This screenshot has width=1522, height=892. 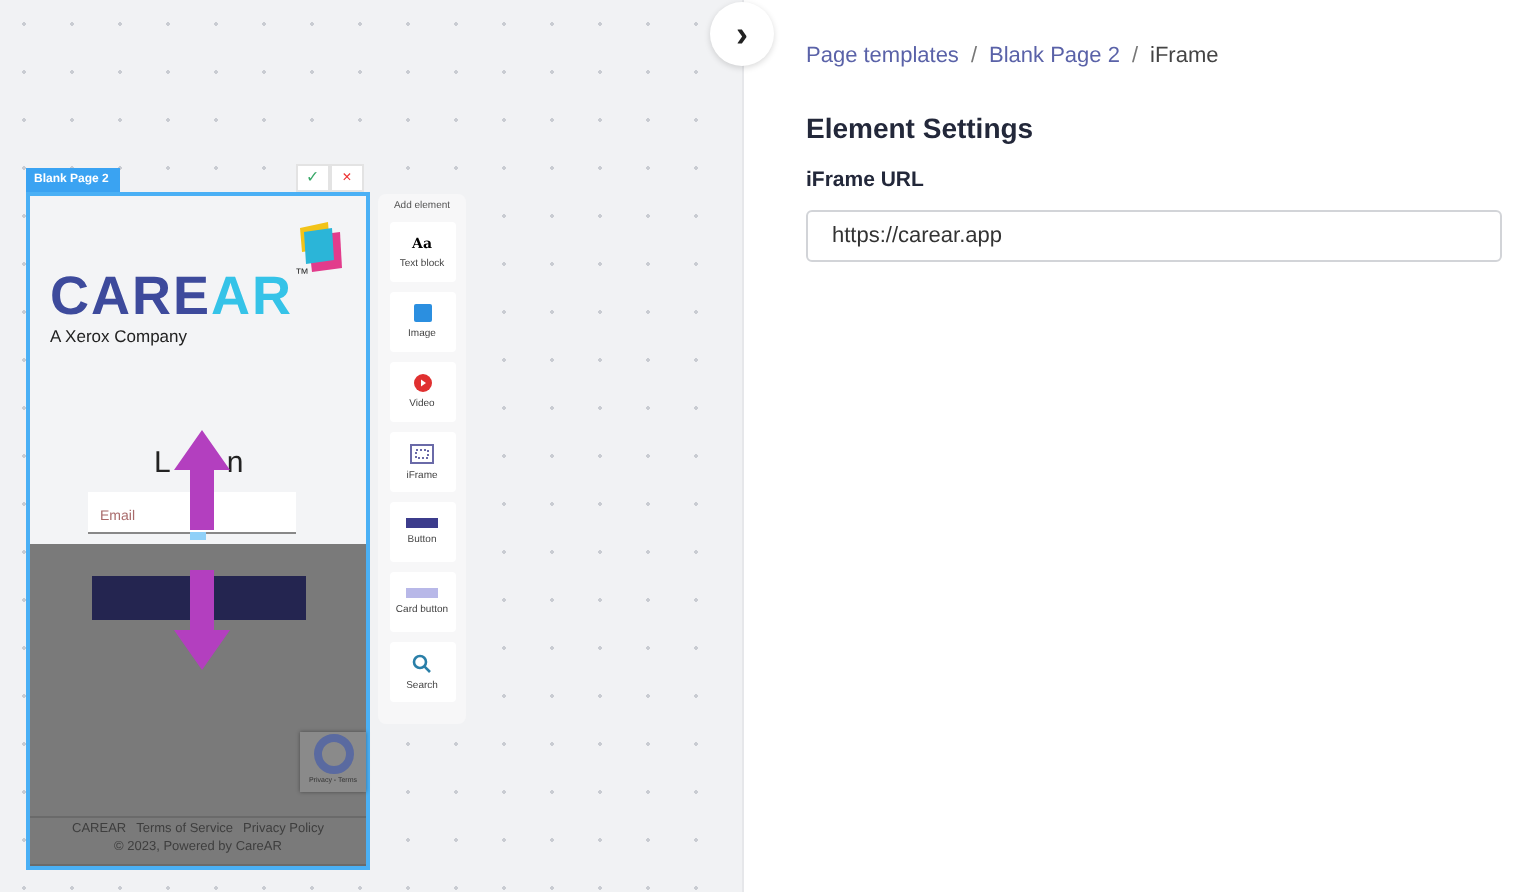 I want to click on frame-icon, so click(x=422, y=453).